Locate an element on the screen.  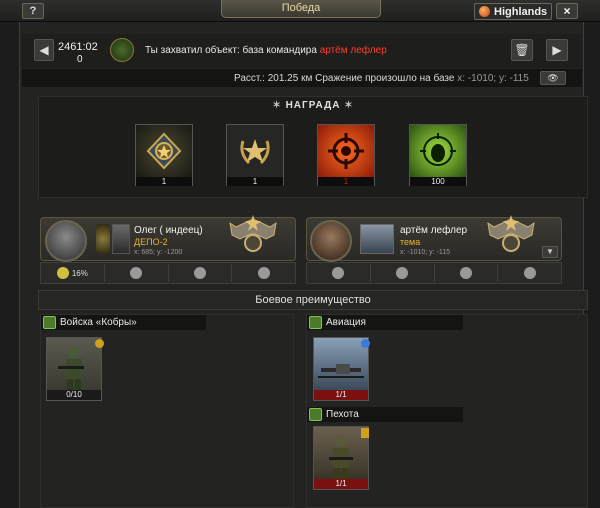
reward-title: ✶ НАГРАДА ✶ is located at coordinates (313, 105).